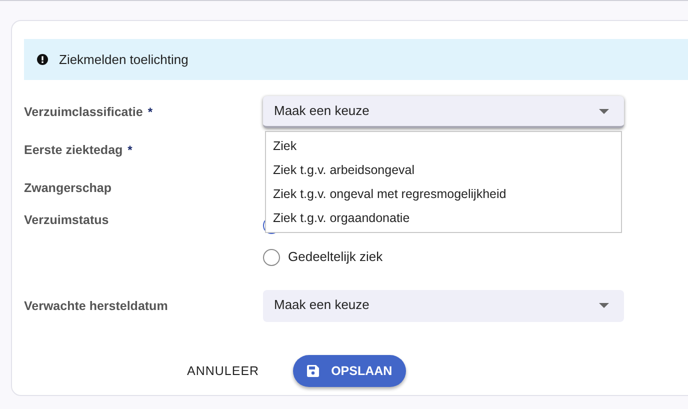 This screenshot has width=688, height=409. Describe the element at coordinates (96, 306) in the screenshot. I see `field-label: Verwachte hersteldatum` at that location.